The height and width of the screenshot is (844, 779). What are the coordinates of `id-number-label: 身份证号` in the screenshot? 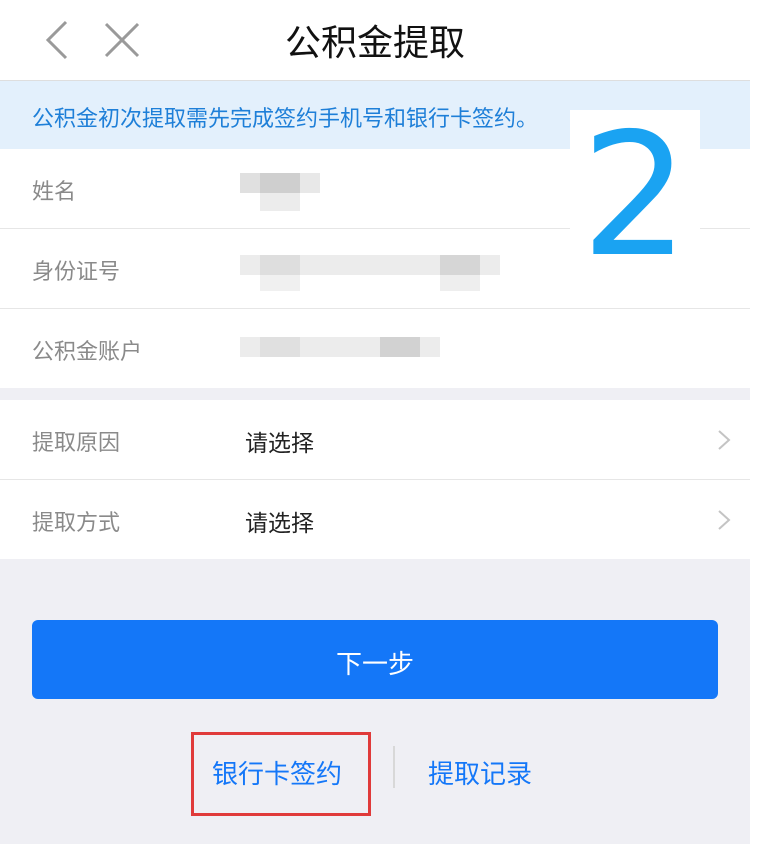 It's located at (76, 272).